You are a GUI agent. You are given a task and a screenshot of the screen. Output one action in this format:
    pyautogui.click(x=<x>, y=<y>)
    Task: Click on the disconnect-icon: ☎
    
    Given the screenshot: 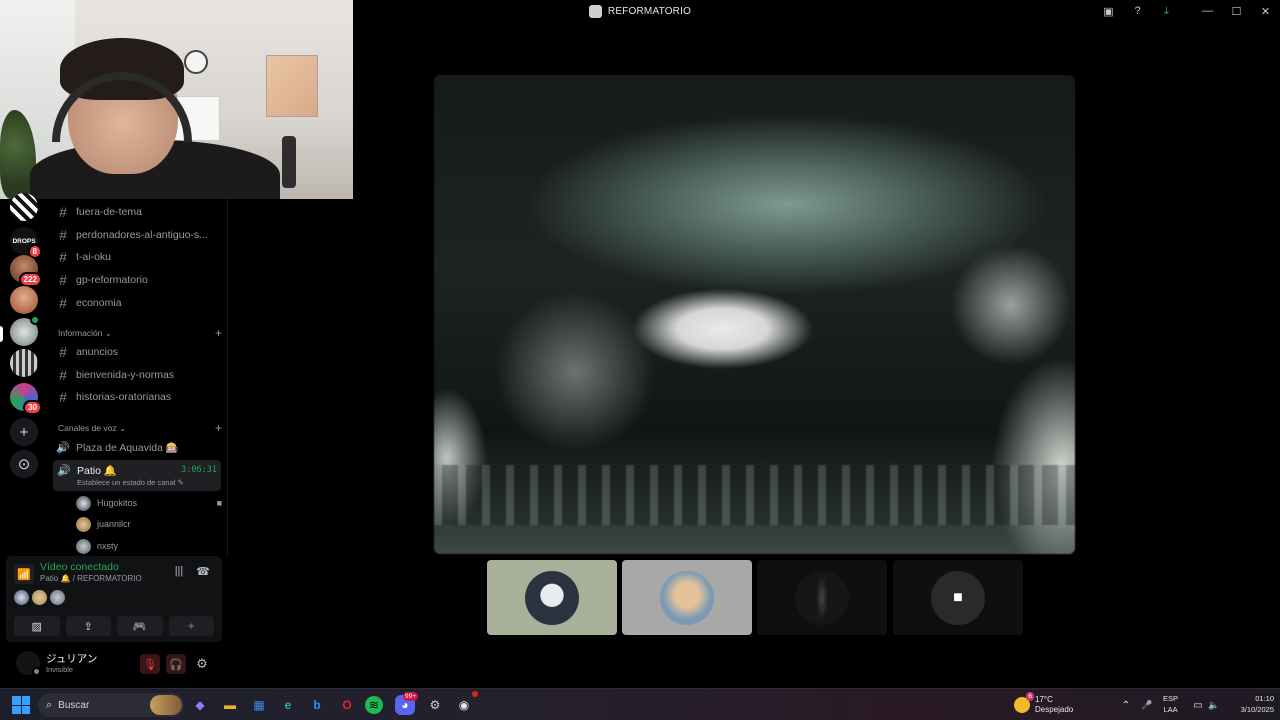 What is the action you would take?
    pyautogui.click(x=203, y=573)
    